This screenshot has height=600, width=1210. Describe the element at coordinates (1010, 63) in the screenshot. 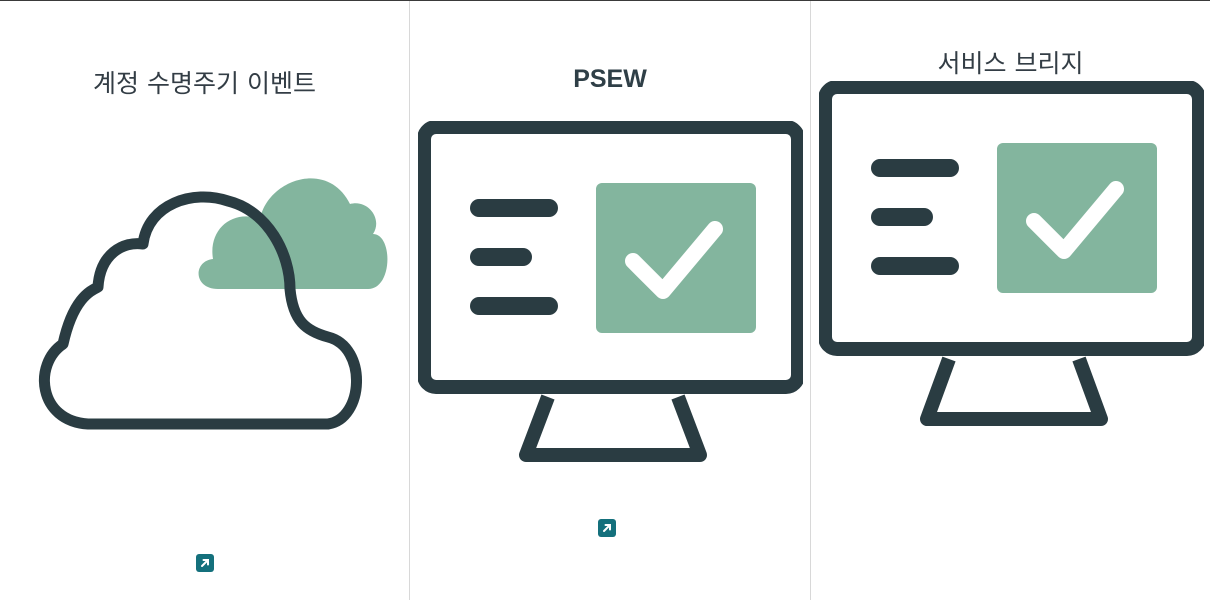

I see `card-title: 서비스 브리지` at that location.